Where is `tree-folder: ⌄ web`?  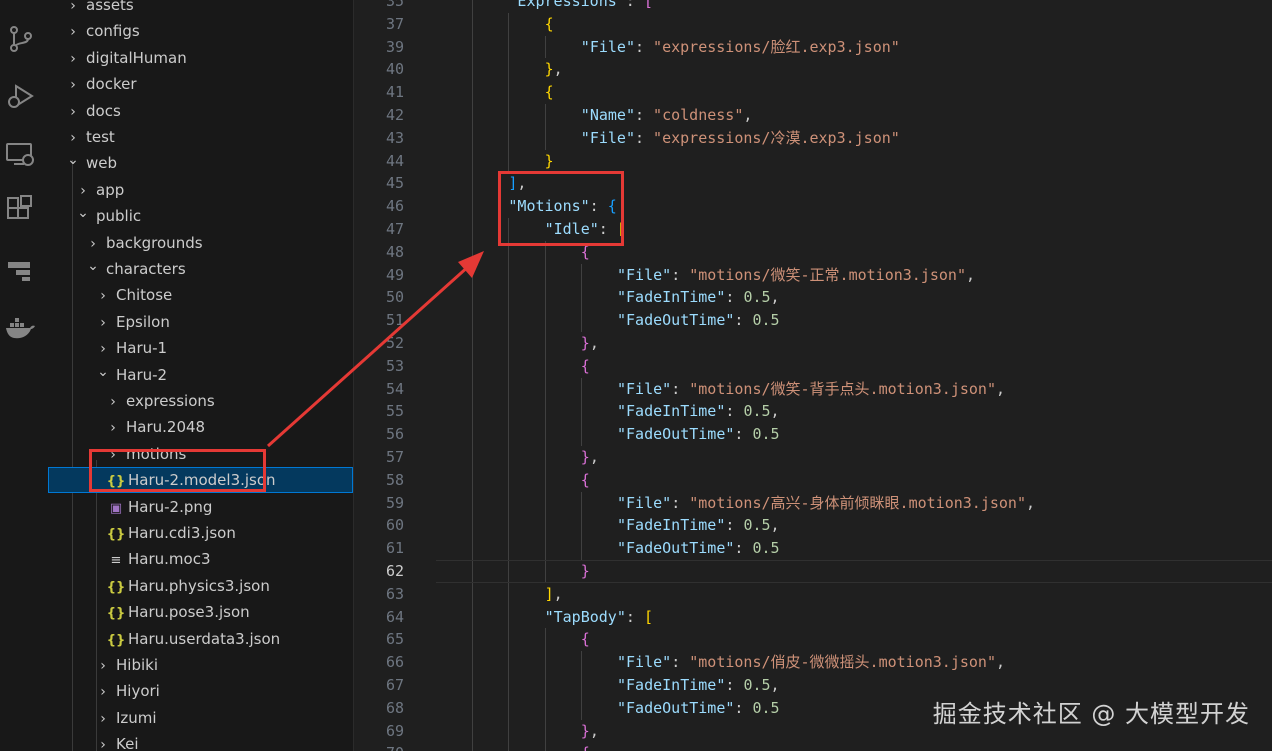 tree-folder: ⌄ web is located at coordinates (200, 163).